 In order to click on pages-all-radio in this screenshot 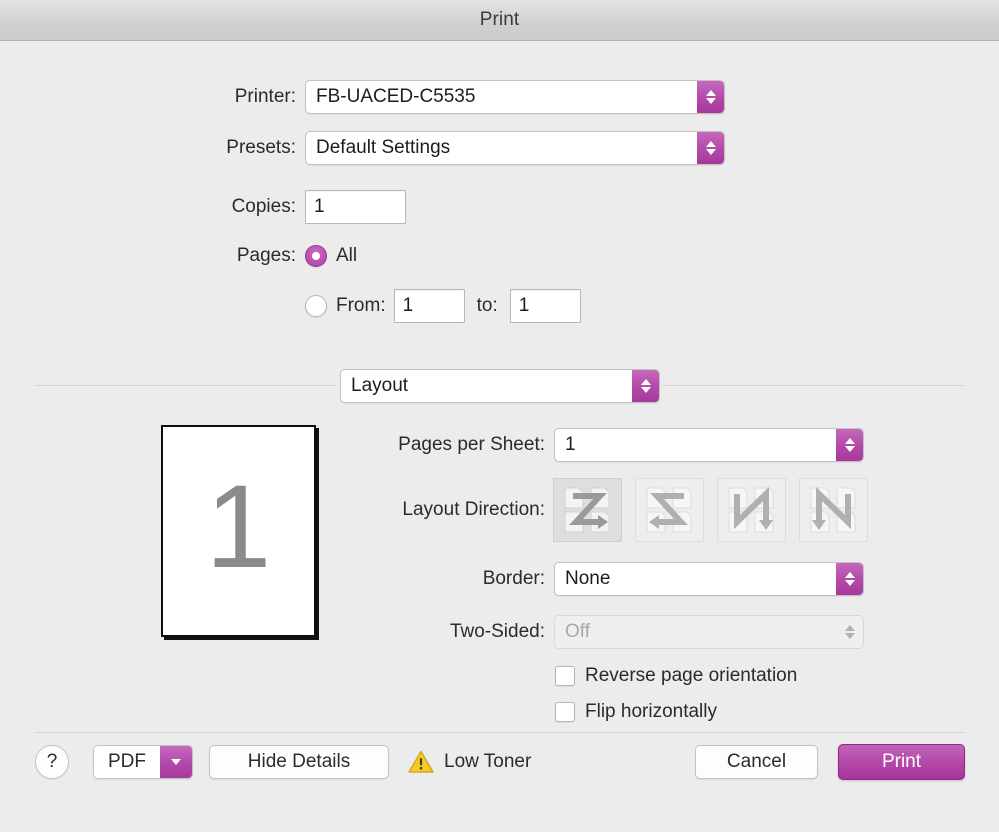, I will do `click(316, 256)`.